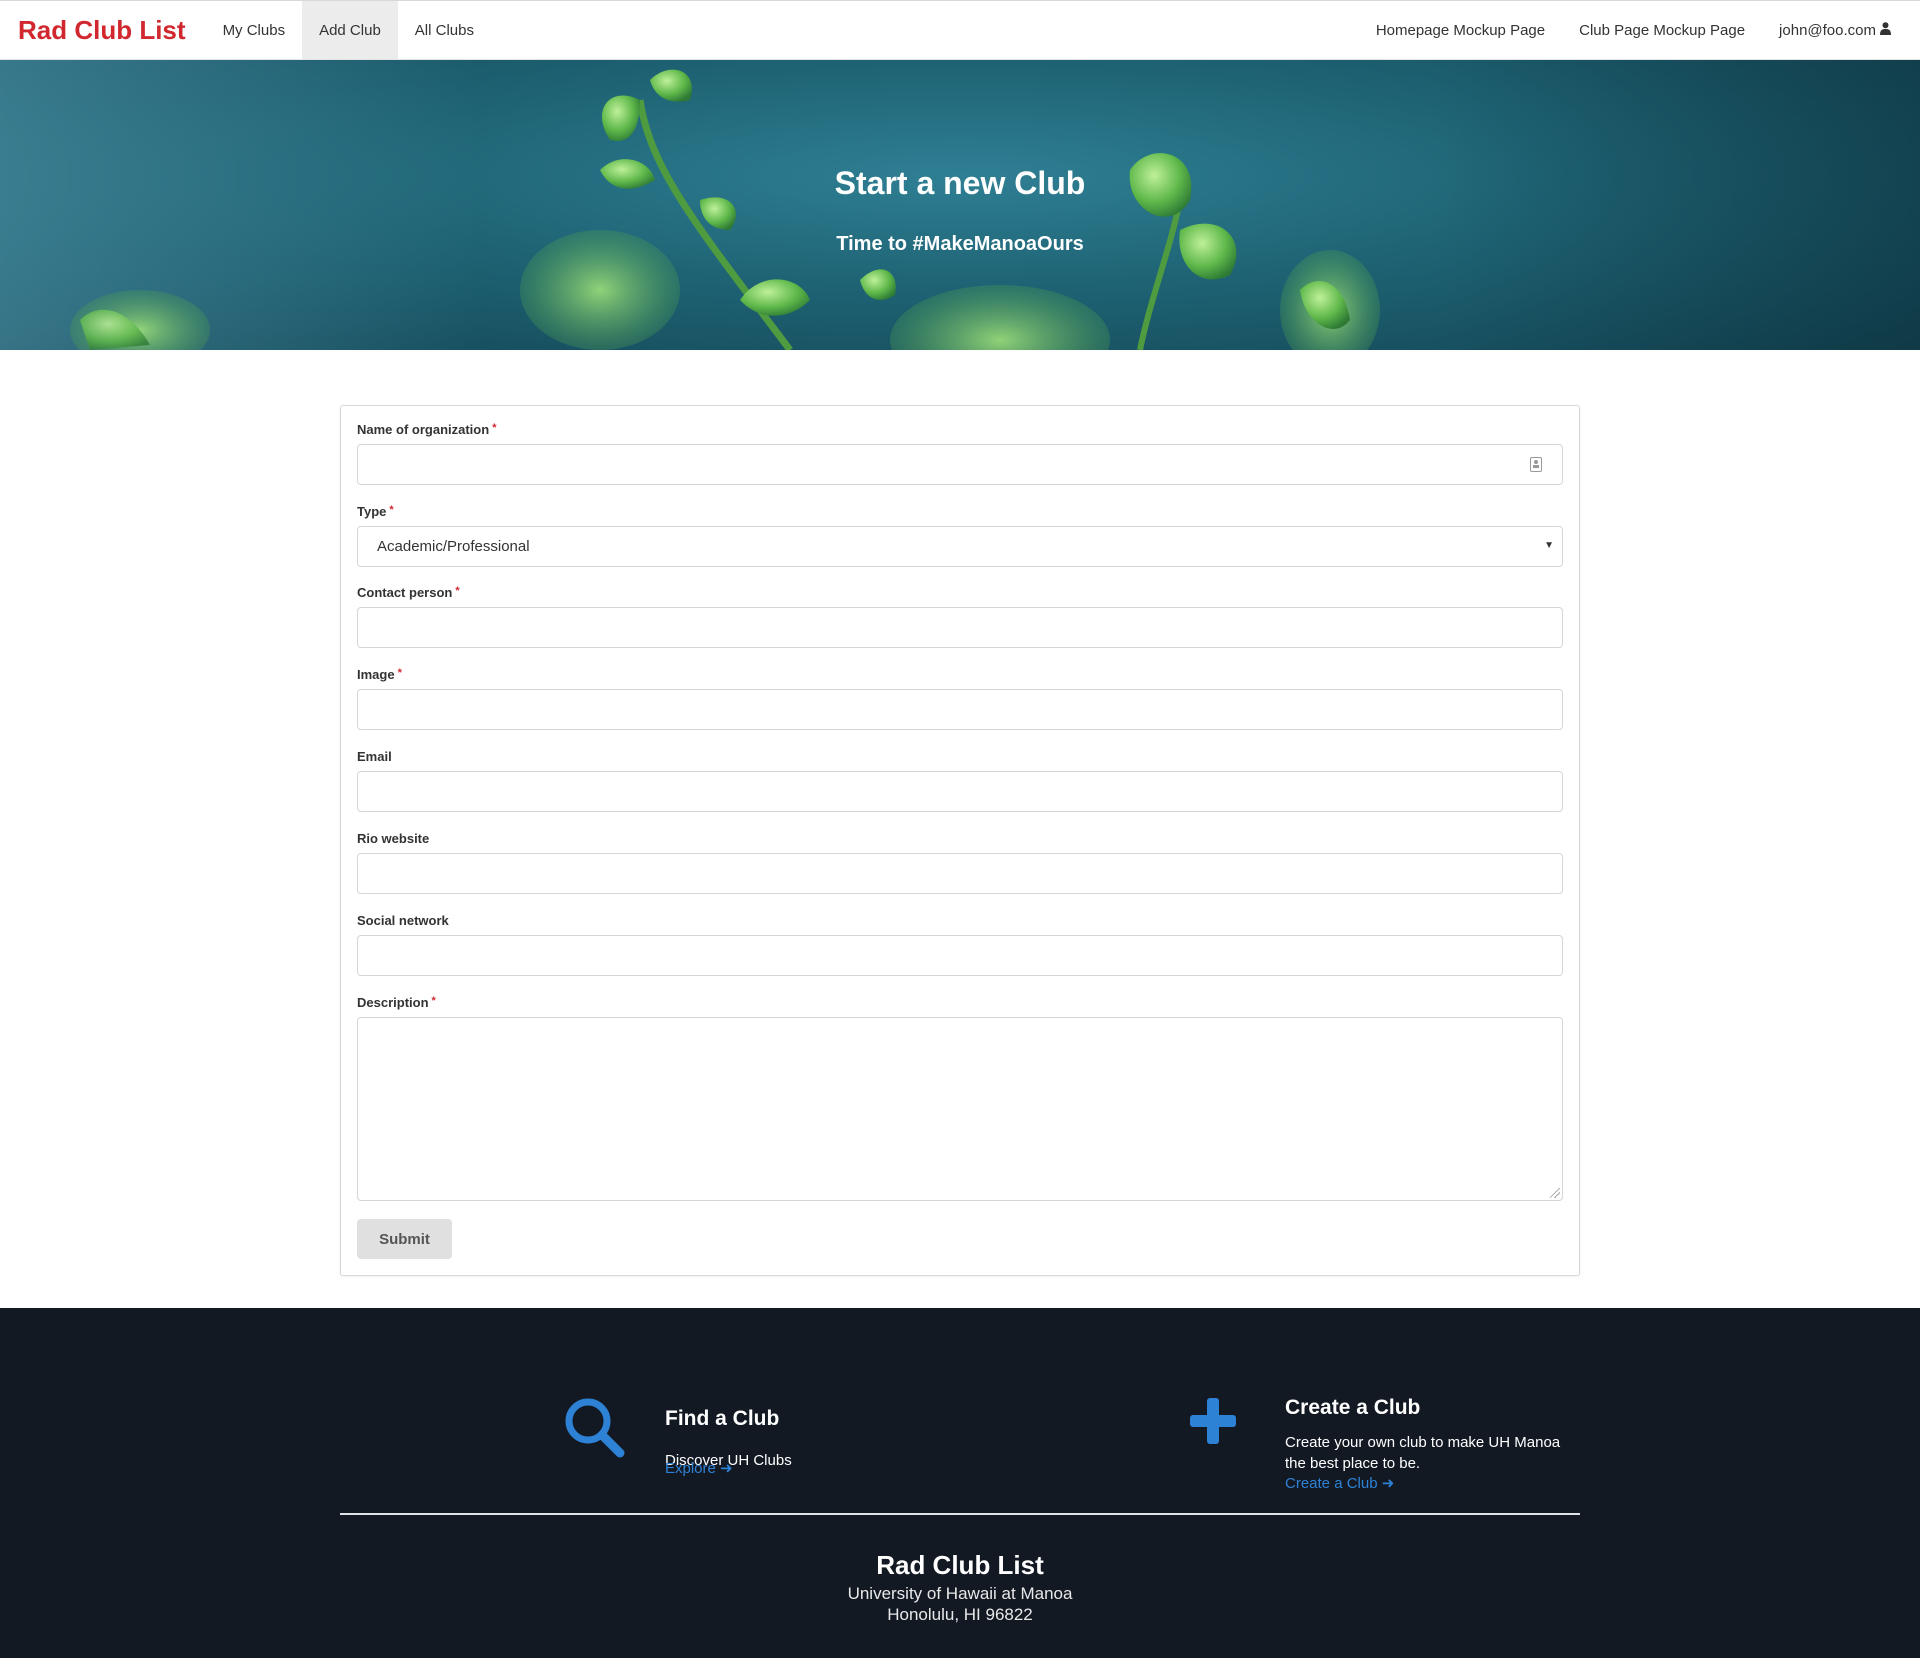 The image size is (1920, 1658). What do you see at coordinates (1423, 1442) in the screenshot?
I see `create-club-text-line1: Create your own club to make UH Manoa` at bounding box center [1423, 1442].